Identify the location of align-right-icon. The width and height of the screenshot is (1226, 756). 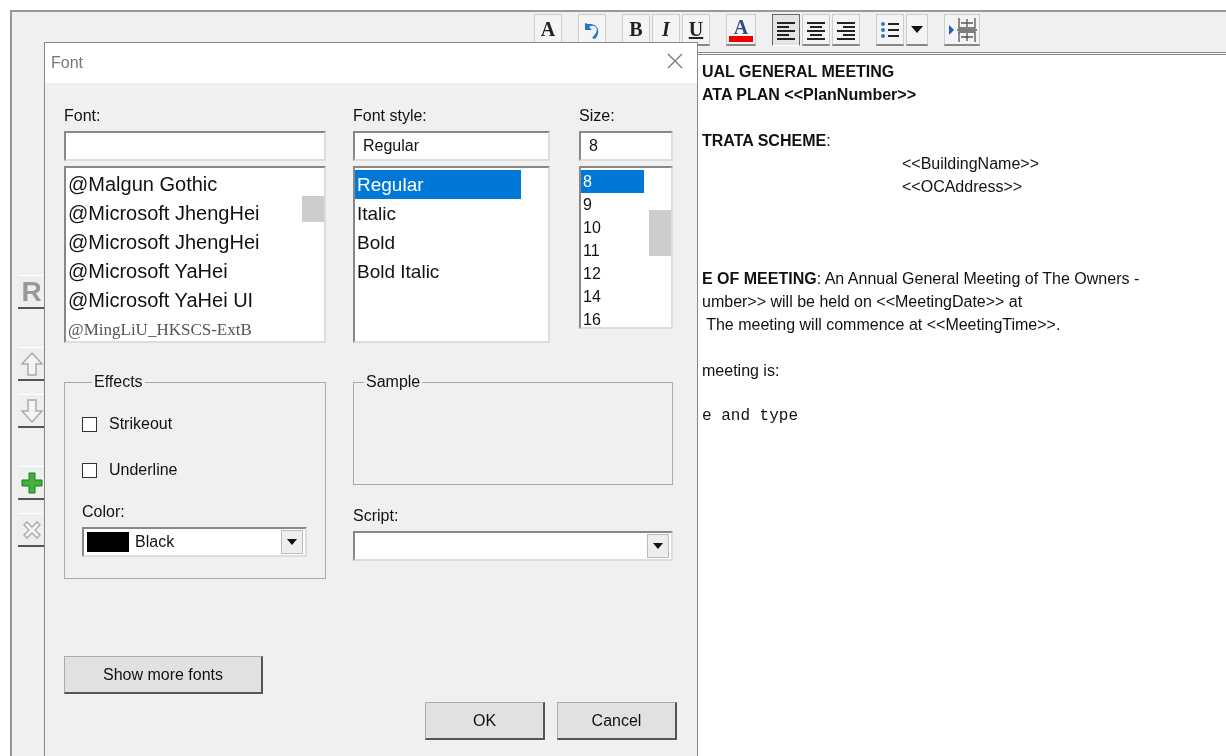
(846, 29).